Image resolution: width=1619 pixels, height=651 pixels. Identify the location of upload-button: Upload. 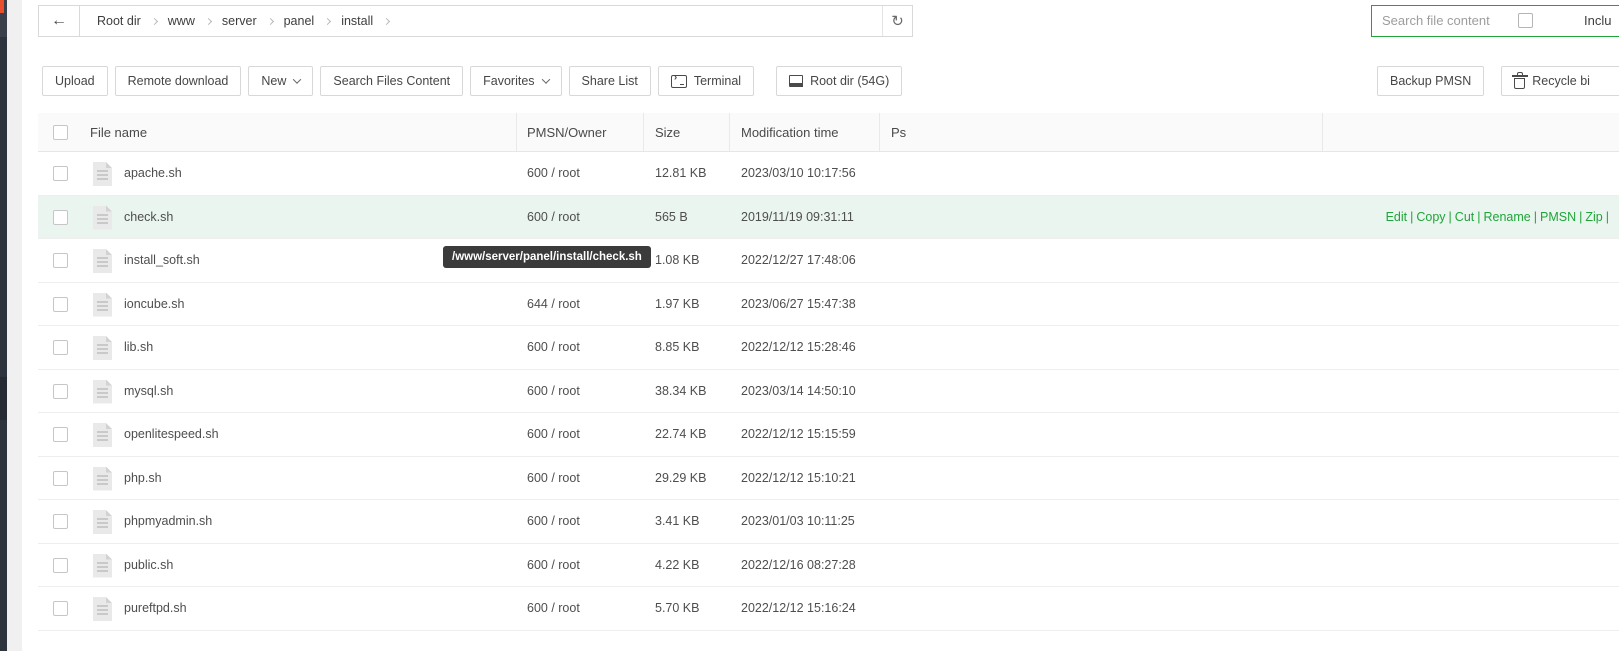
(75, 81).